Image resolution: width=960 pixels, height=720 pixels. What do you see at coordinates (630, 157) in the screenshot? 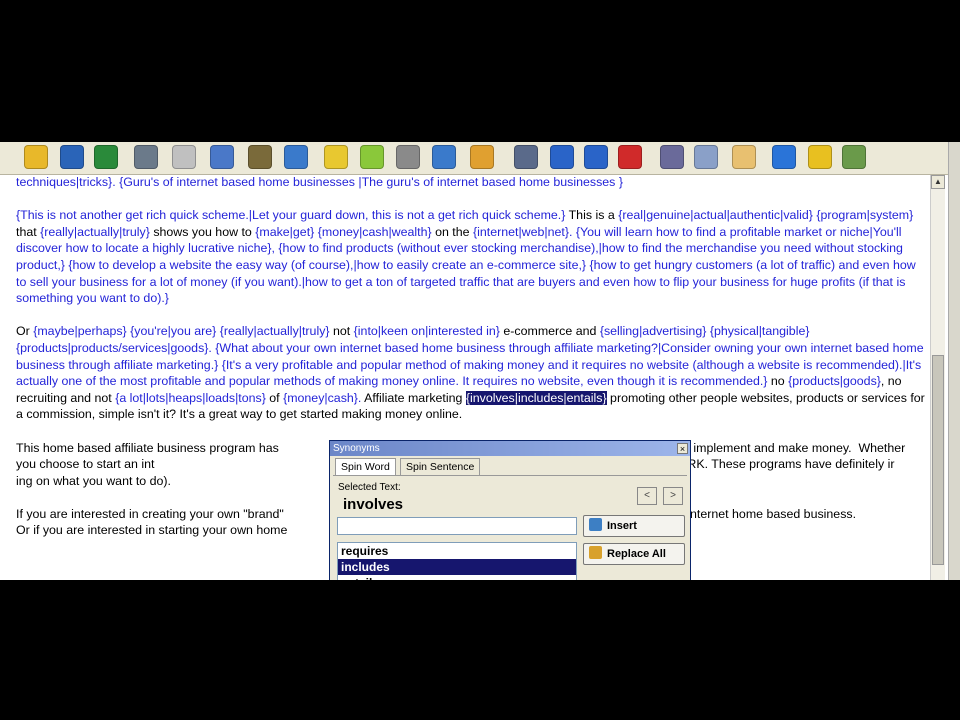
I see `delete-icon` at bounding box center [630, 157].